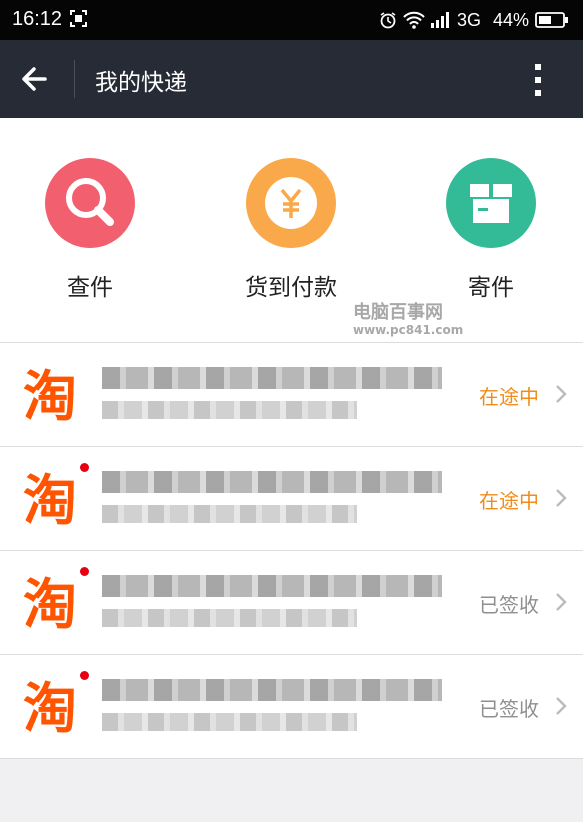 The width and height of the screenshot is (583, 822). Describe the element at coordinates (291, 288) in the screenshot. I see `quick-action-label: 货到付款` at that location.